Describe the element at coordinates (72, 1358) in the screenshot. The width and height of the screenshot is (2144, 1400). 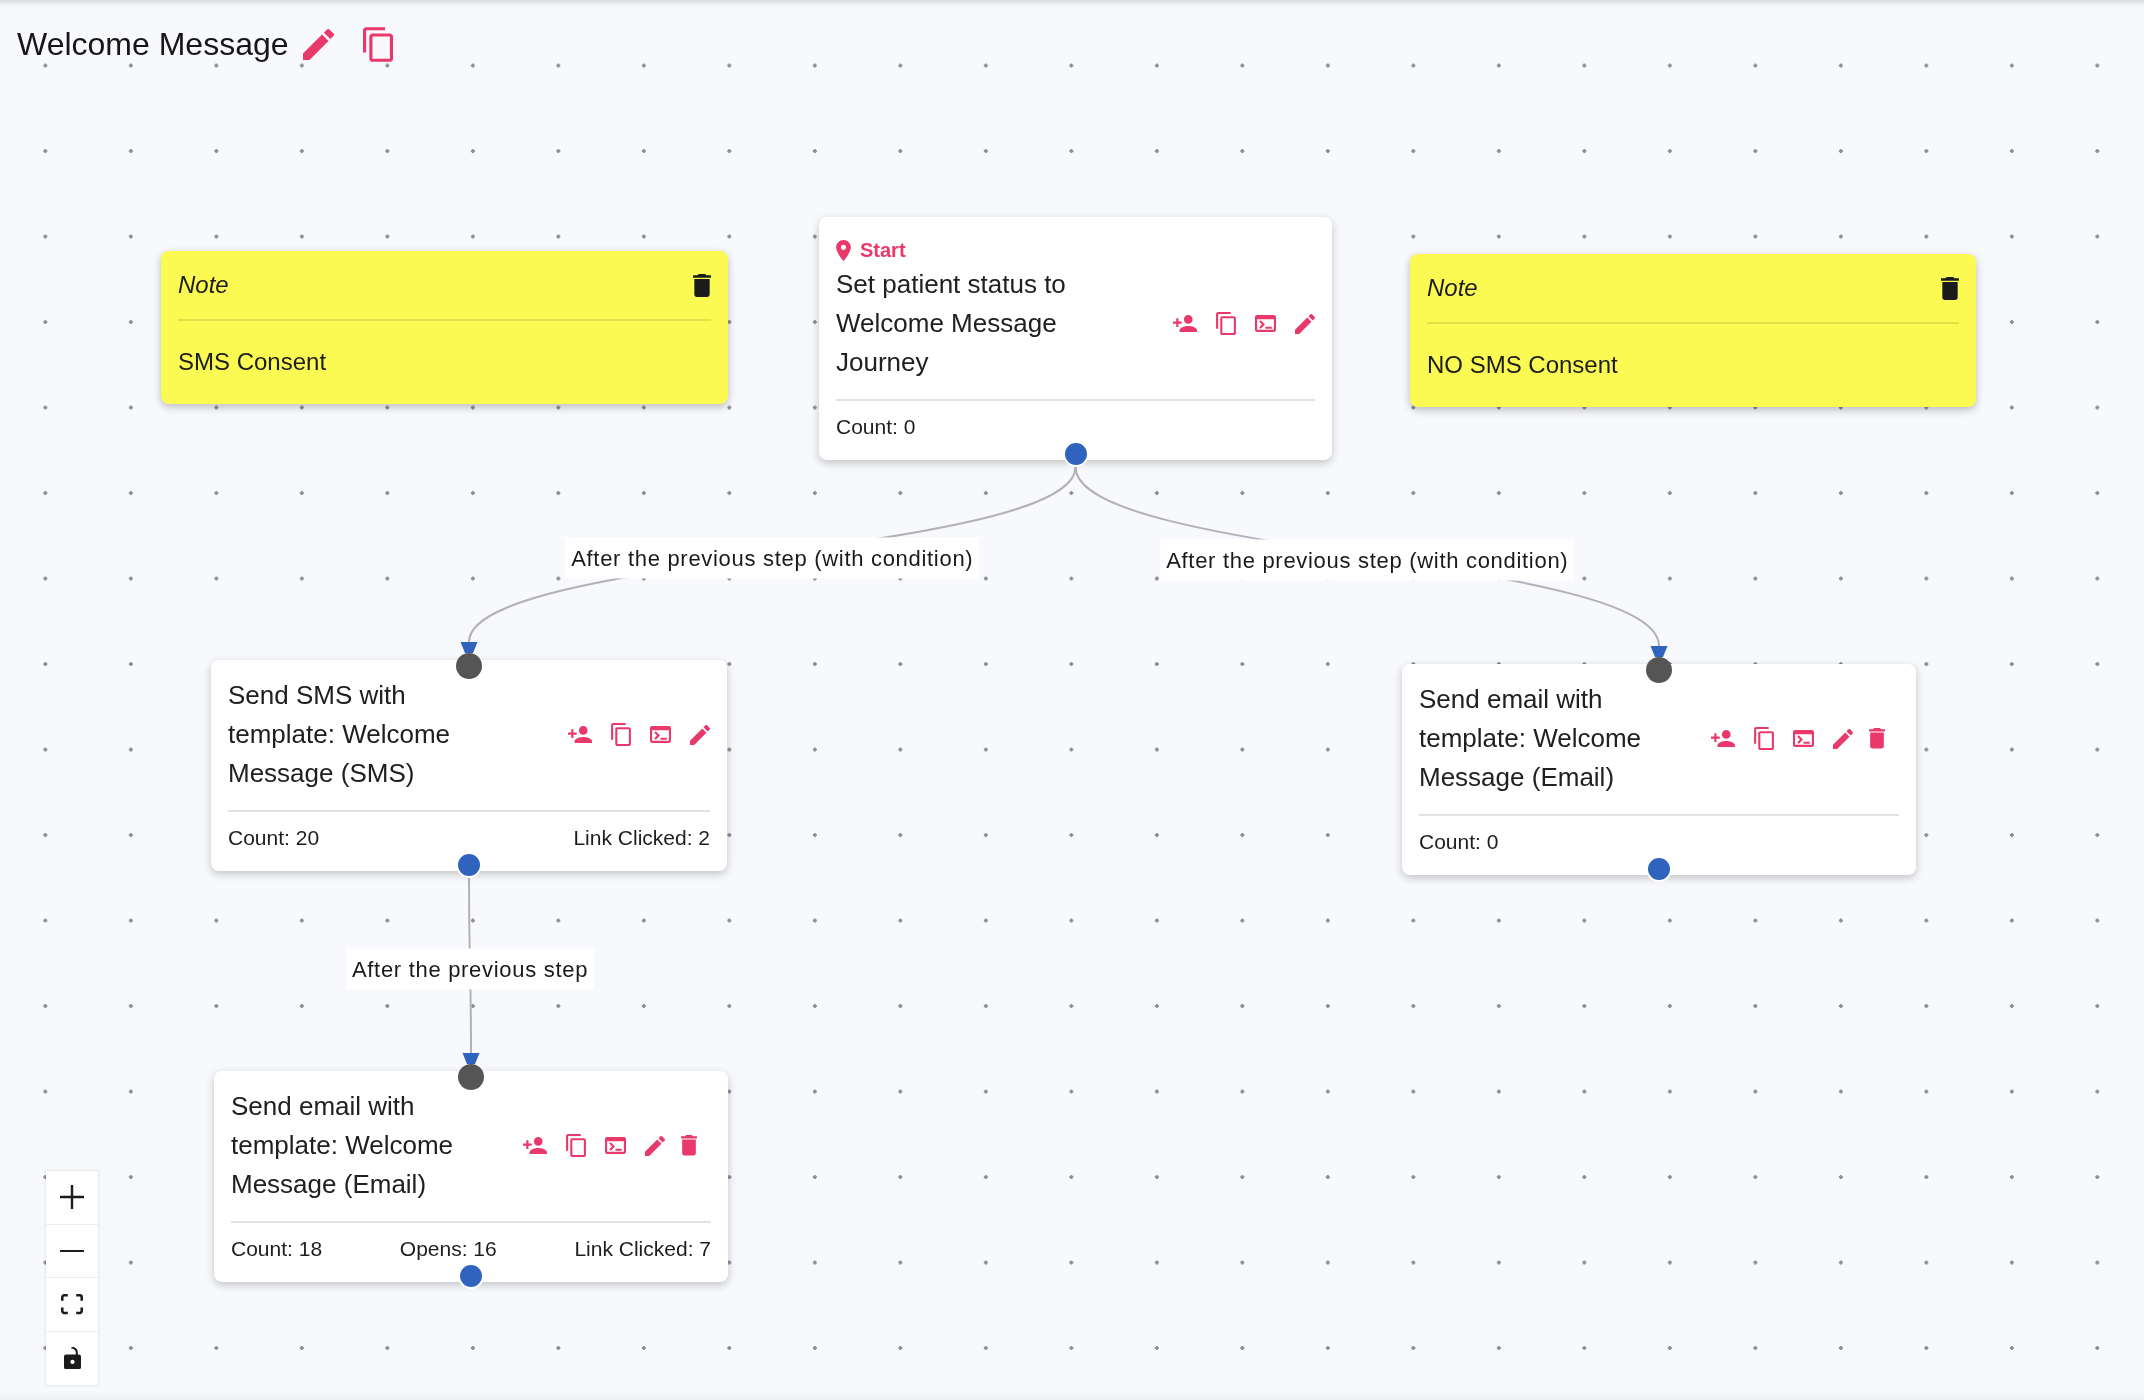
I see `lock-button` at that location.